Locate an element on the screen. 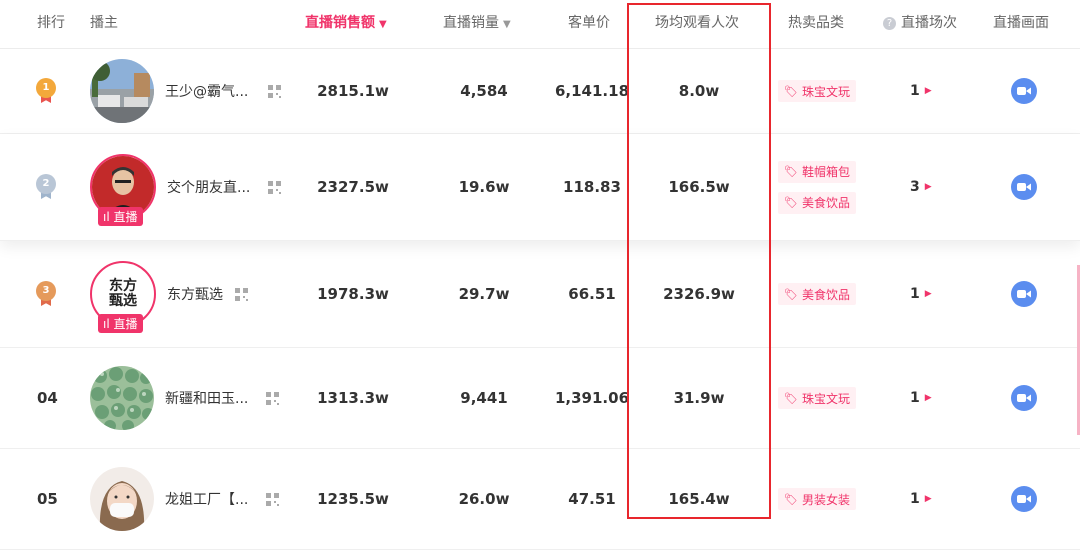  avg-viewers: 2326.9w is located at coordinates (699, 294).